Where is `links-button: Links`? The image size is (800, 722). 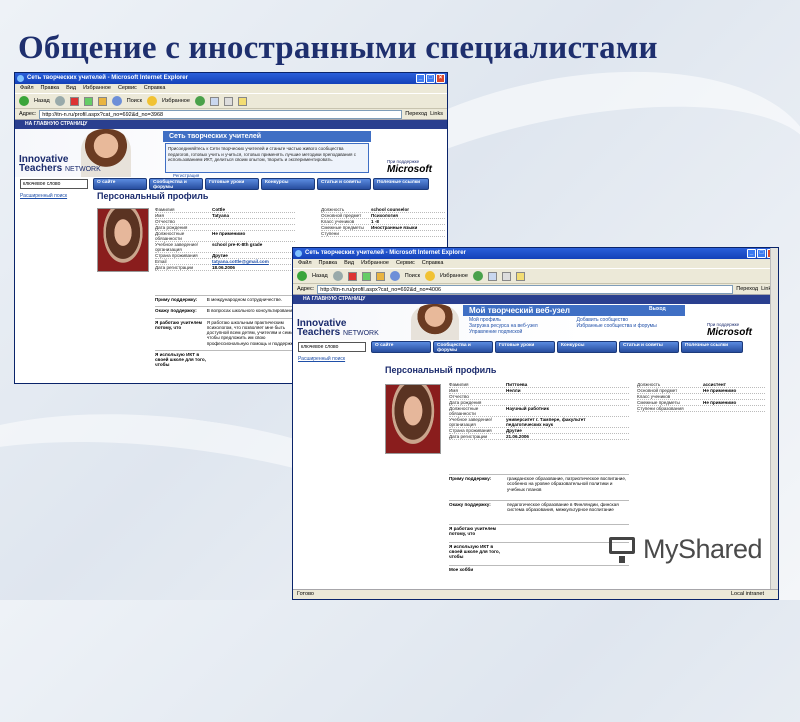 links-button: Links is located at coordinates (436, 114).